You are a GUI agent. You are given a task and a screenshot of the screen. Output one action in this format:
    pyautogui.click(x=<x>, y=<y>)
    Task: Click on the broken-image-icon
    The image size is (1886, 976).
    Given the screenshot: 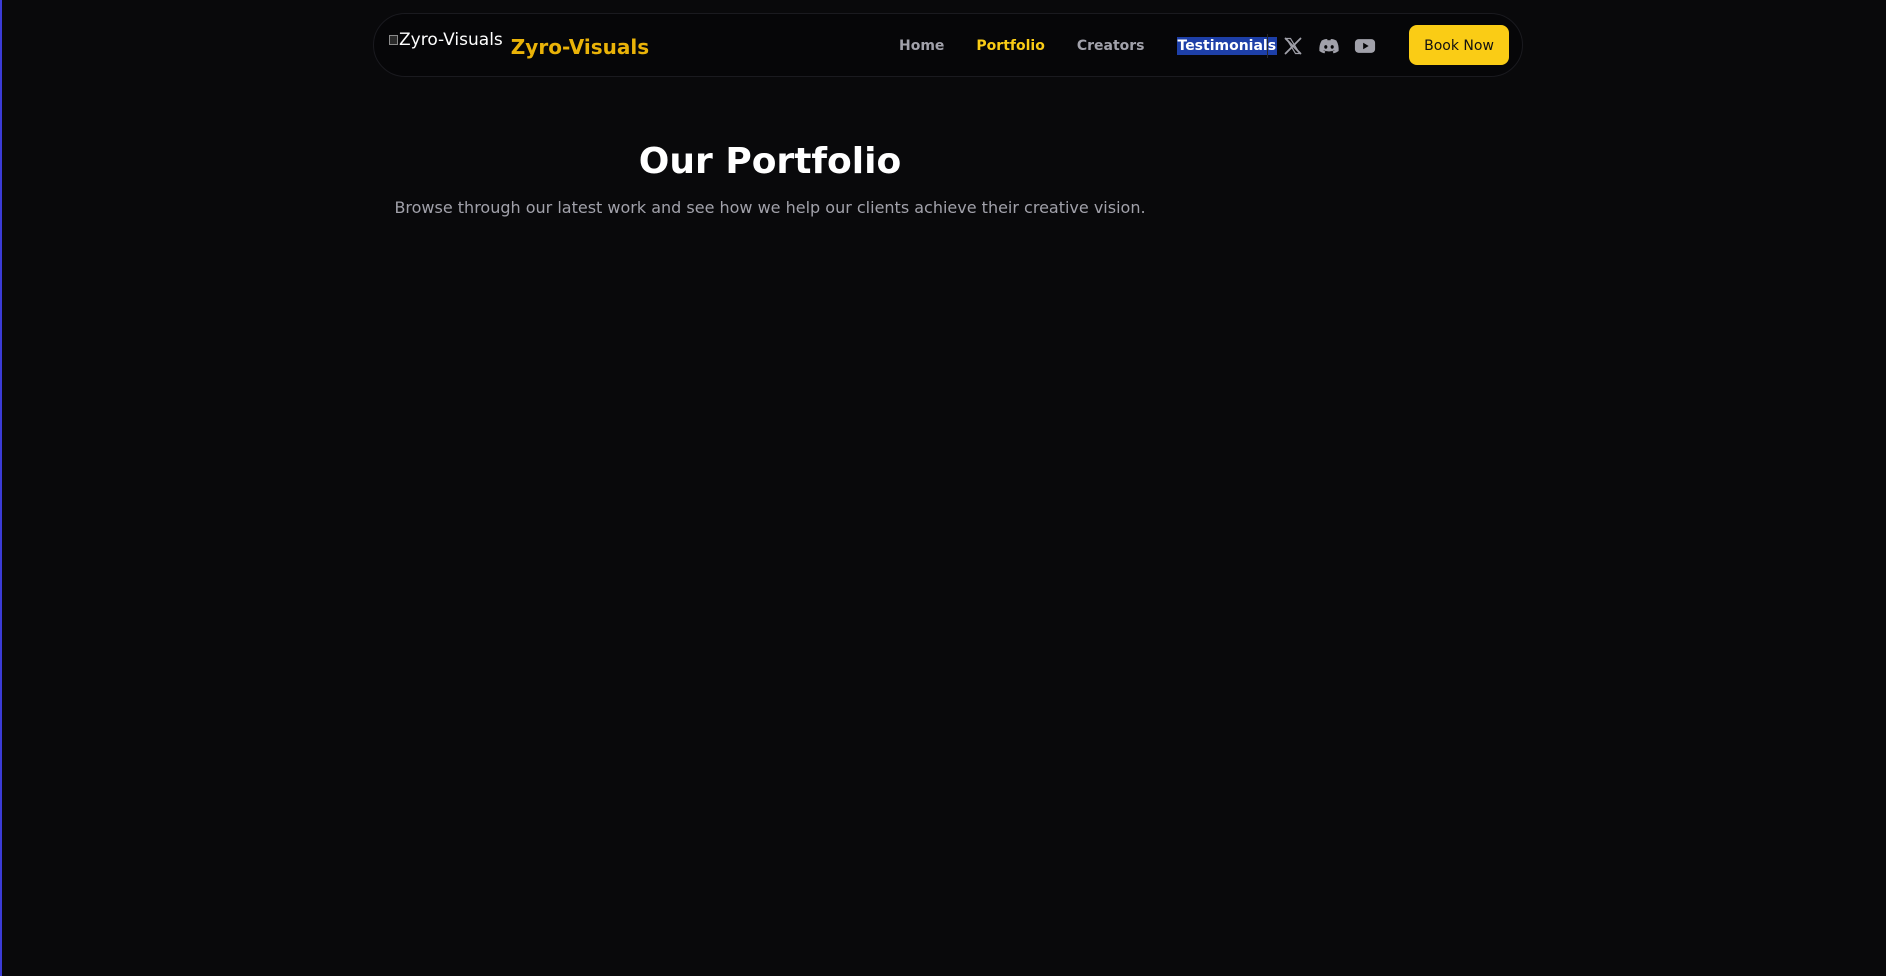 What is the action you would take?
    pyautogui.click(x=393, y=40)
    